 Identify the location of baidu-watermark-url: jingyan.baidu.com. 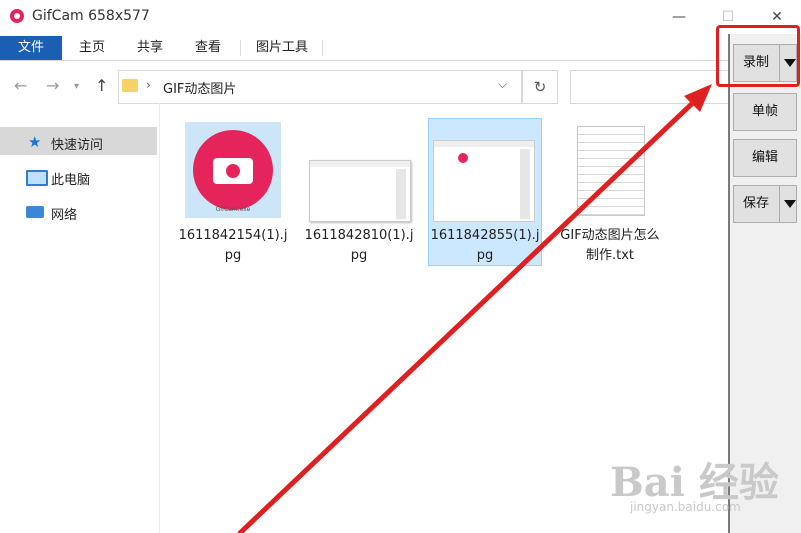
(685, 507).